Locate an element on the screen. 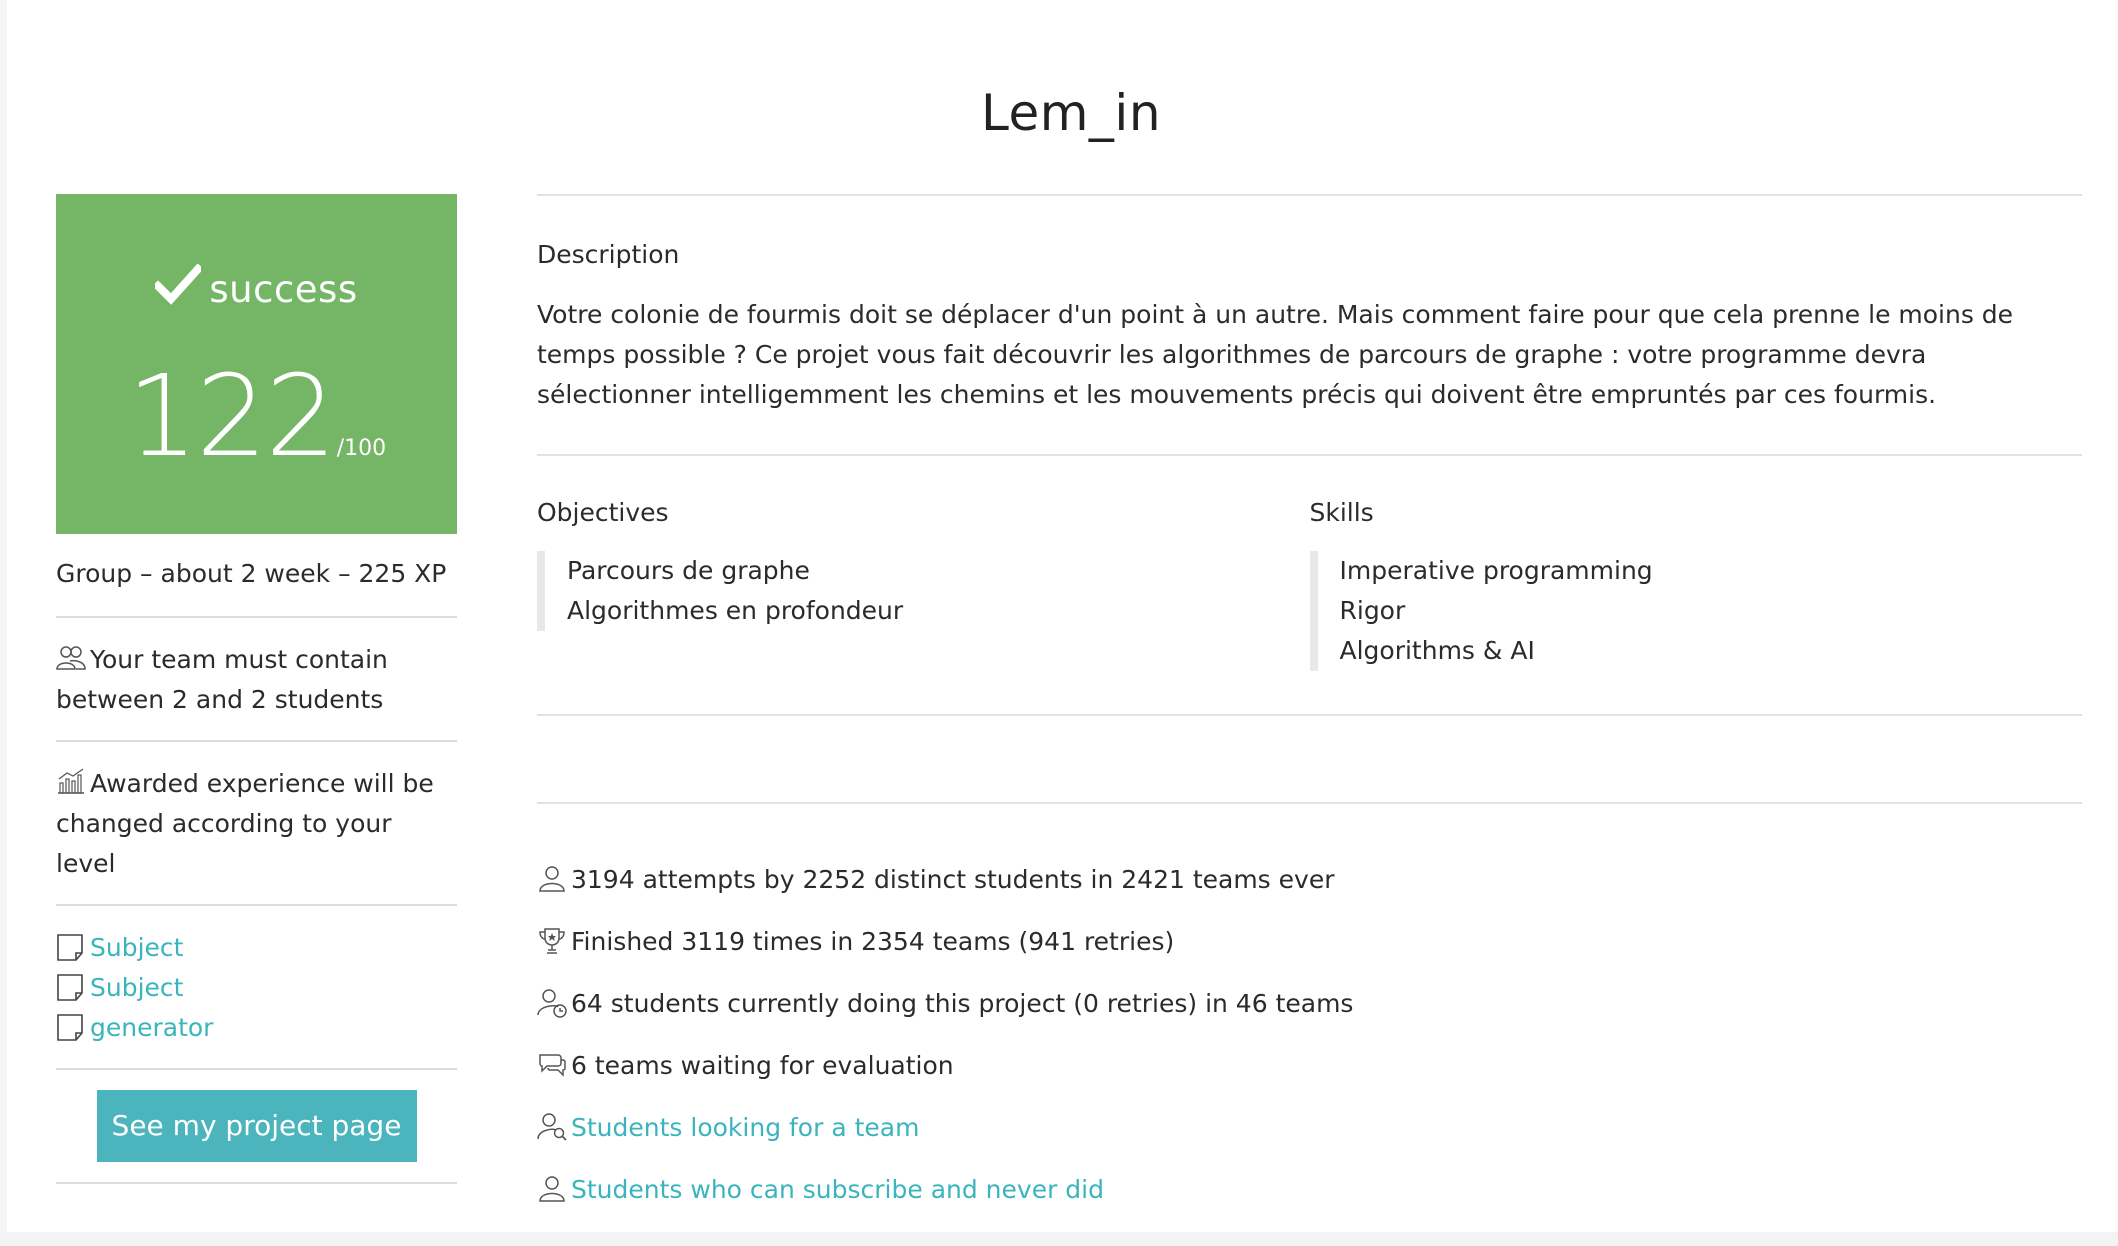 The image size is (2118, 1246). project-button-wrap: See my project page is located at coordinates (256, 1127).